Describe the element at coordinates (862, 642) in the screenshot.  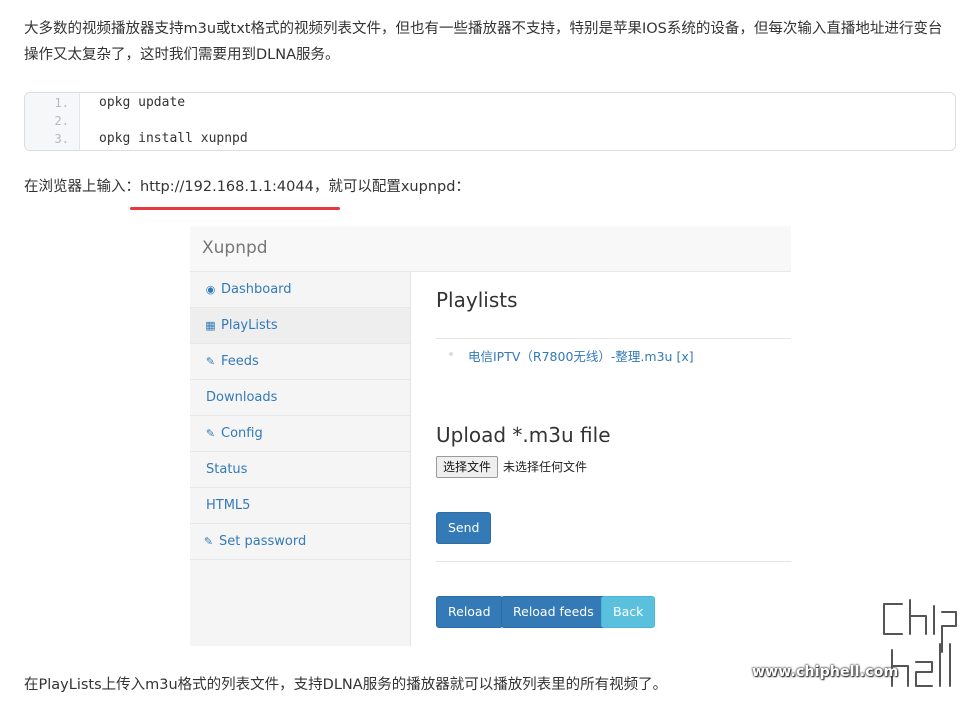
I see `watermark: www.chiphell.com` at that location.